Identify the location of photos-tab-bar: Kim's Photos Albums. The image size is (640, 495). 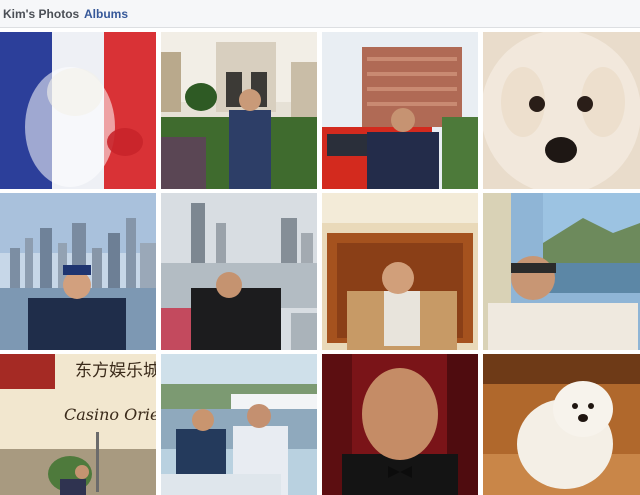
(320, 14).